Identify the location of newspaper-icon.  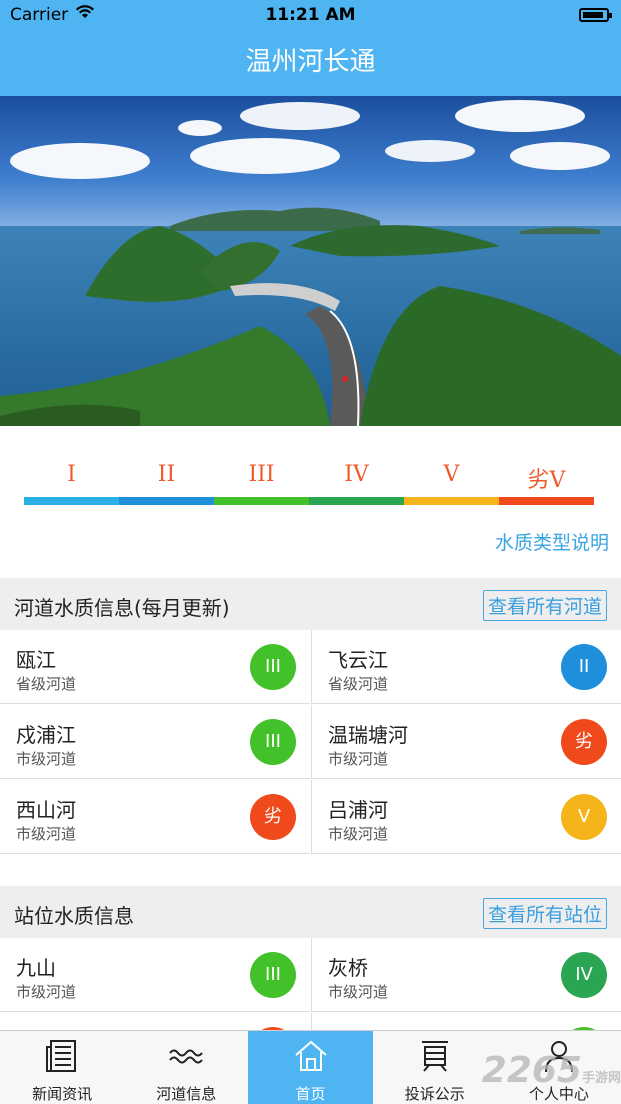
(62, 1056).